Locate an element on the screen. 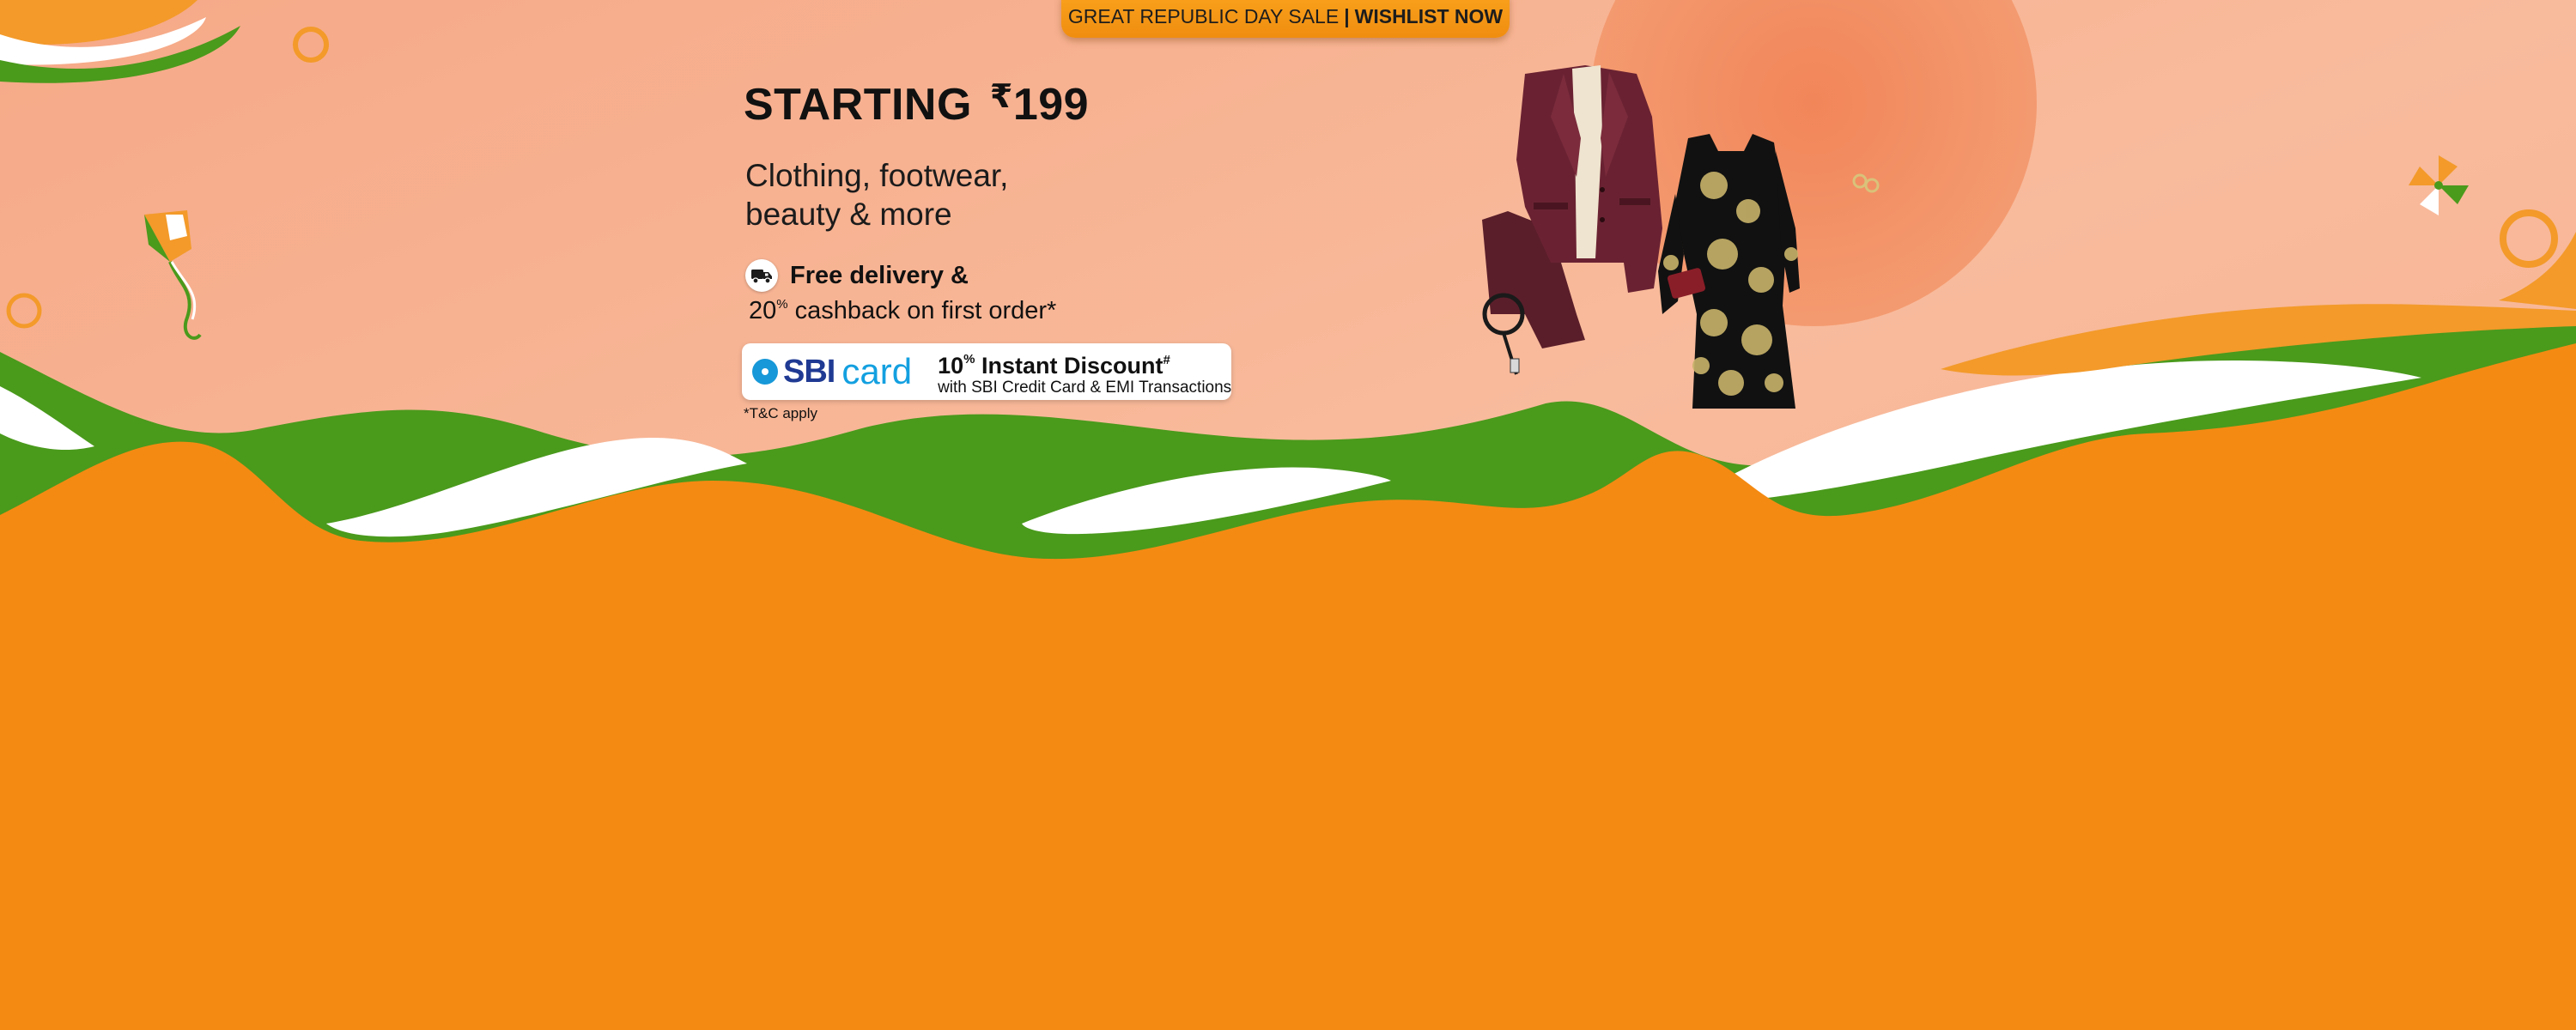  instant-discount-title: 10% Instant Discount# is located at coordinates (1085, 363).